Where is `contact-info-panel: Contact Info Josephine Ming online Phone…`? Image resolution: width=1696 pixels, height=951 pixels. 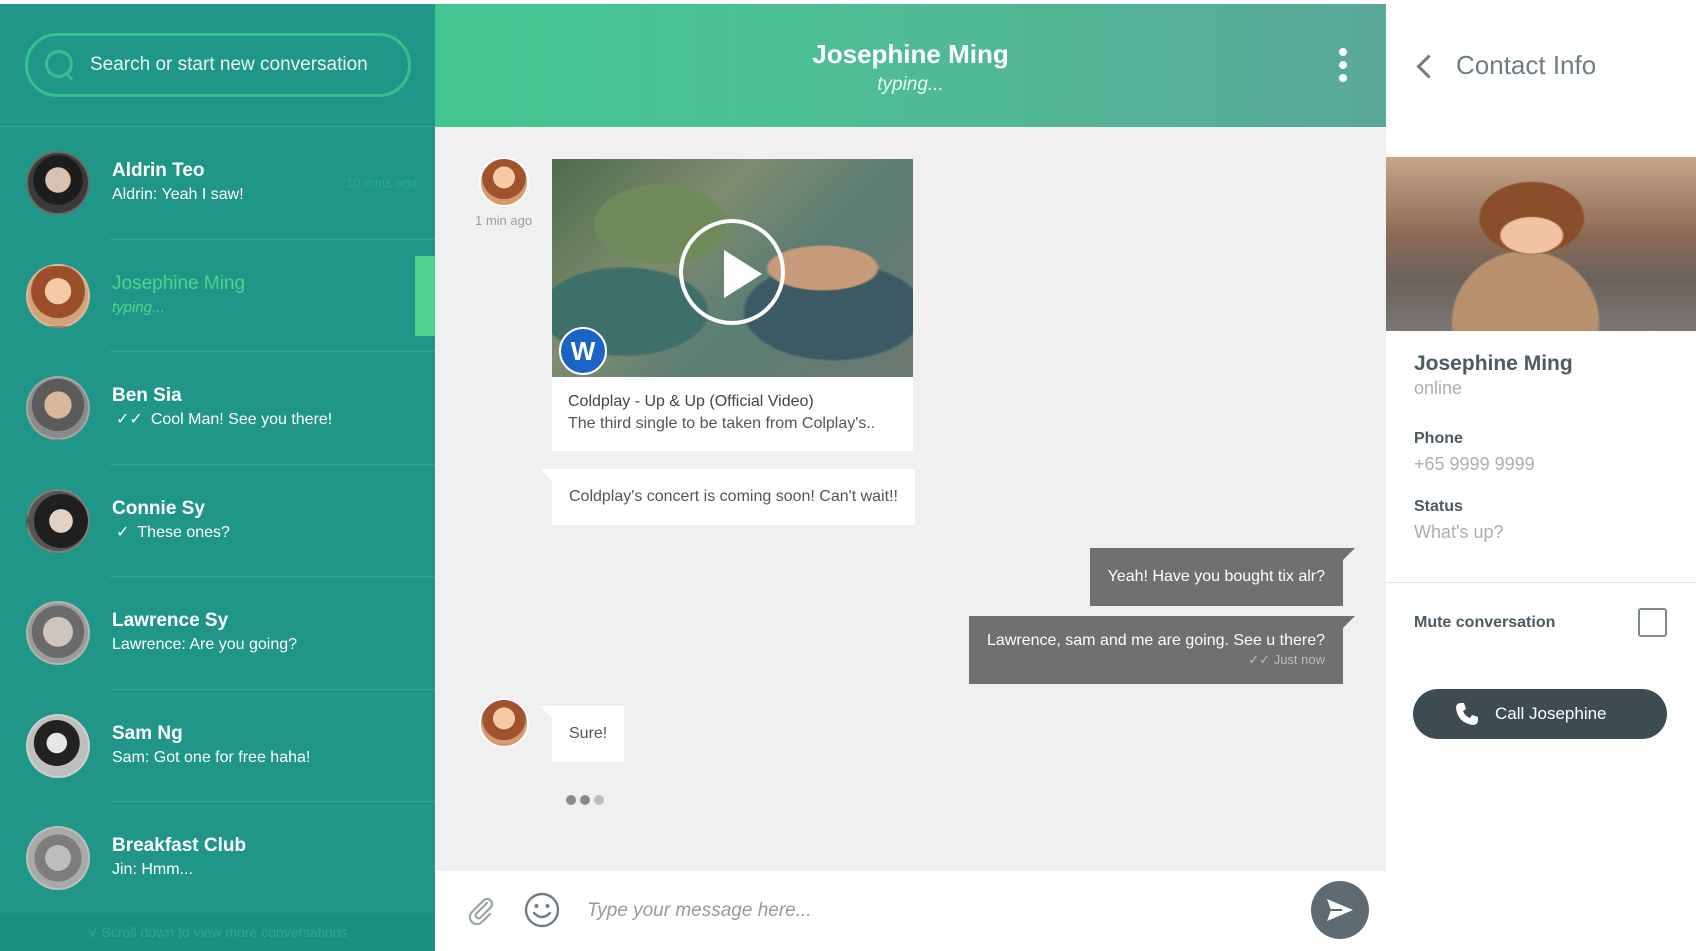
contact-info-panel: Contact Info Josephine Ming online Phone… is located at coordinates (1541, 371).